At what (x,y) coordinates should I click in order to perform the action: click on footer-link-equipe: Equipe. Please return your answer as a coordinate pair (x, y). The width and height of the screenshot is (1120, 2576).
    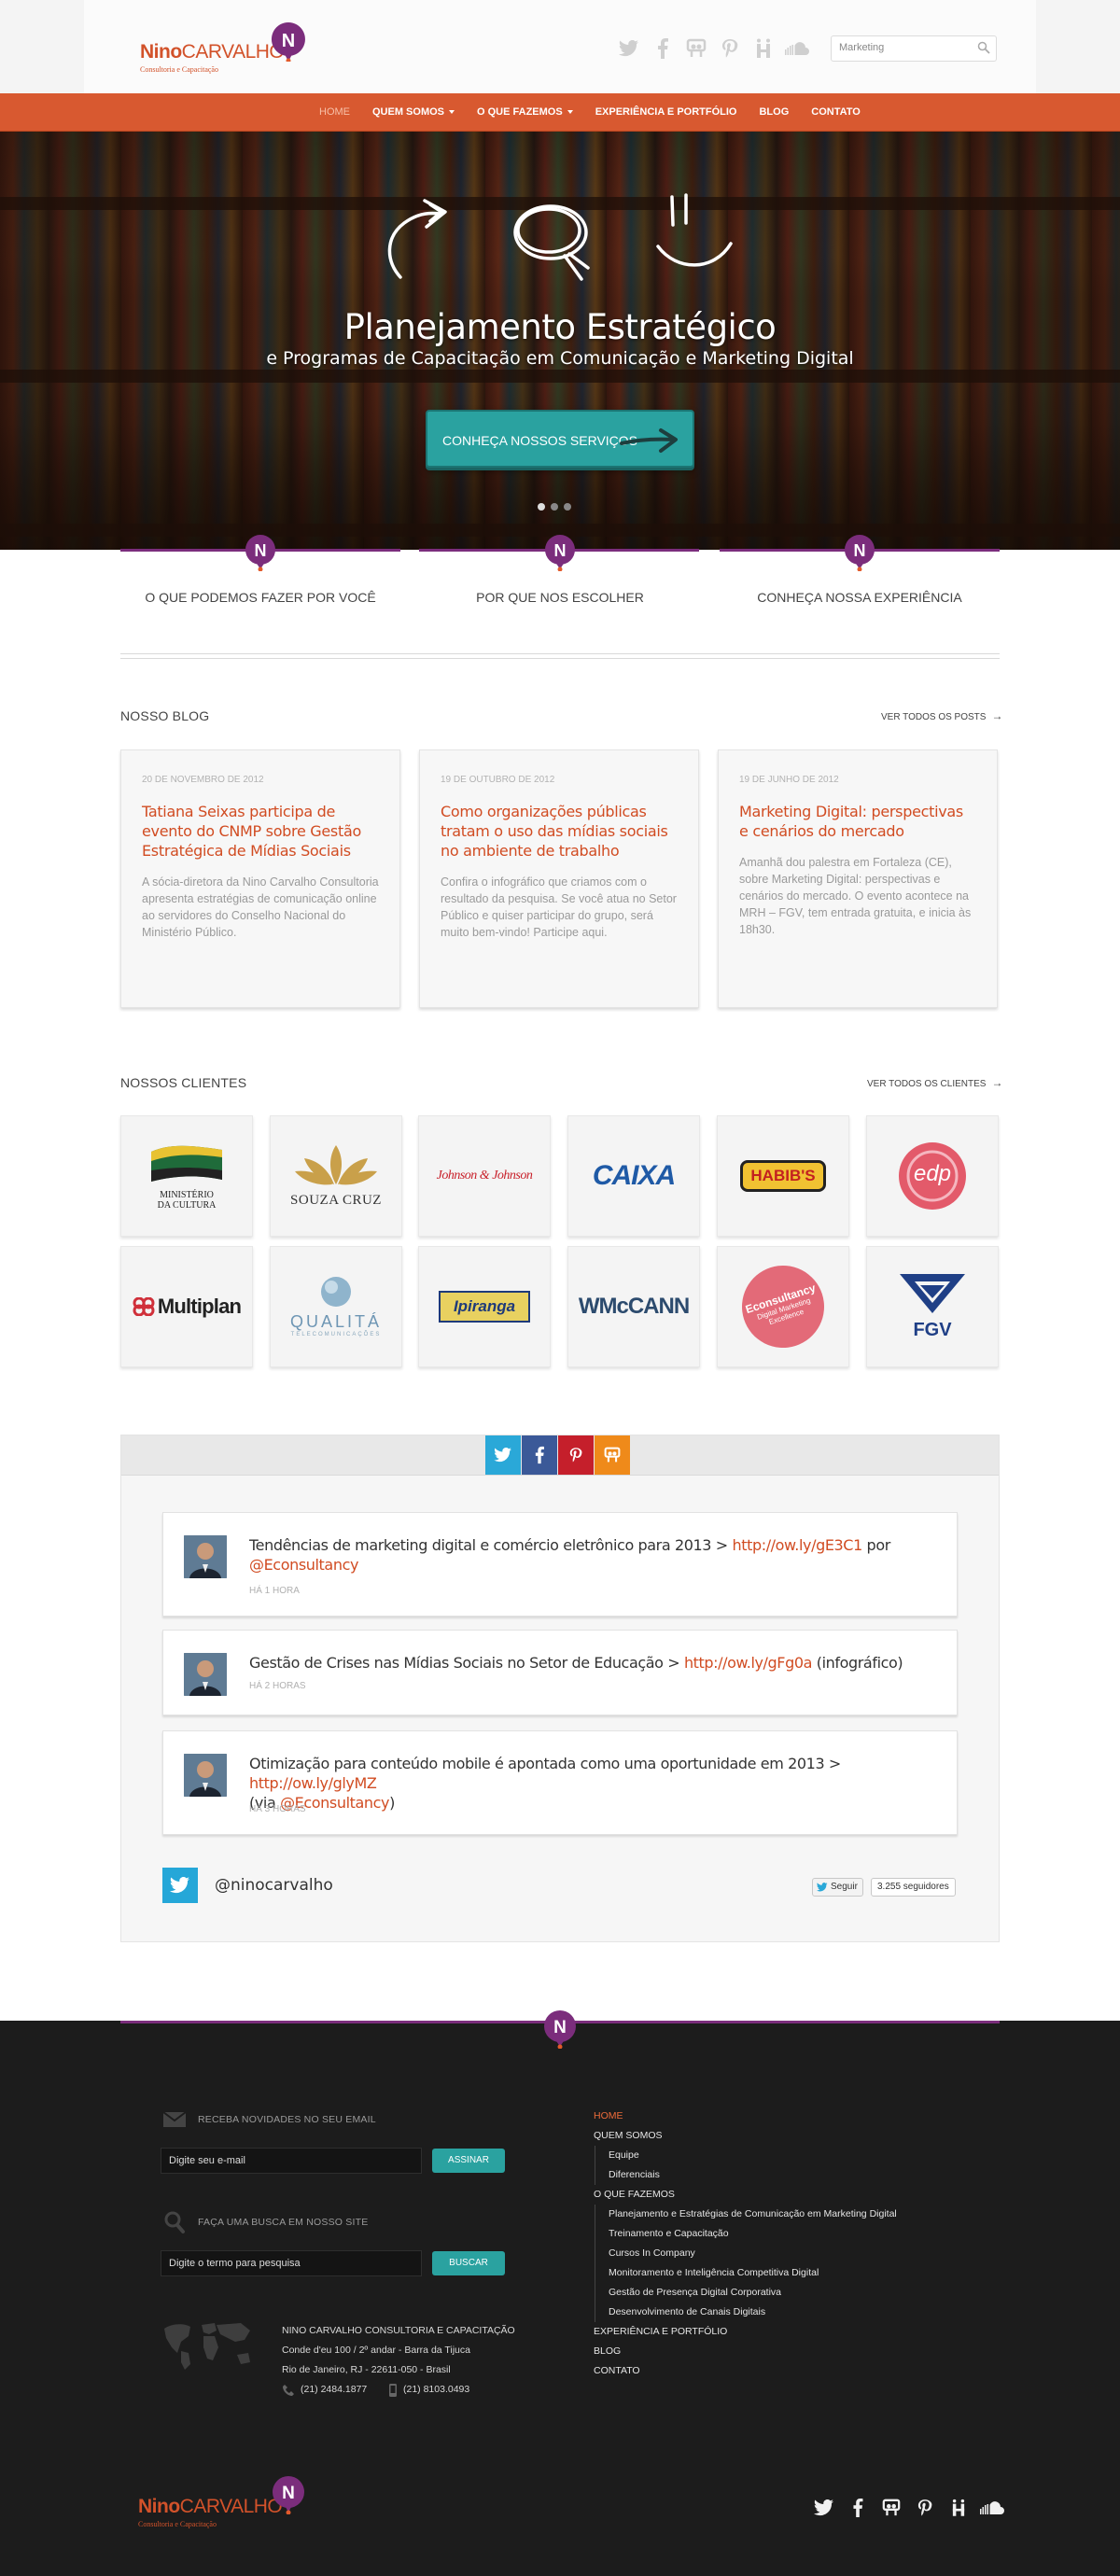
    Looking at the image, I should click on (746, 2155).